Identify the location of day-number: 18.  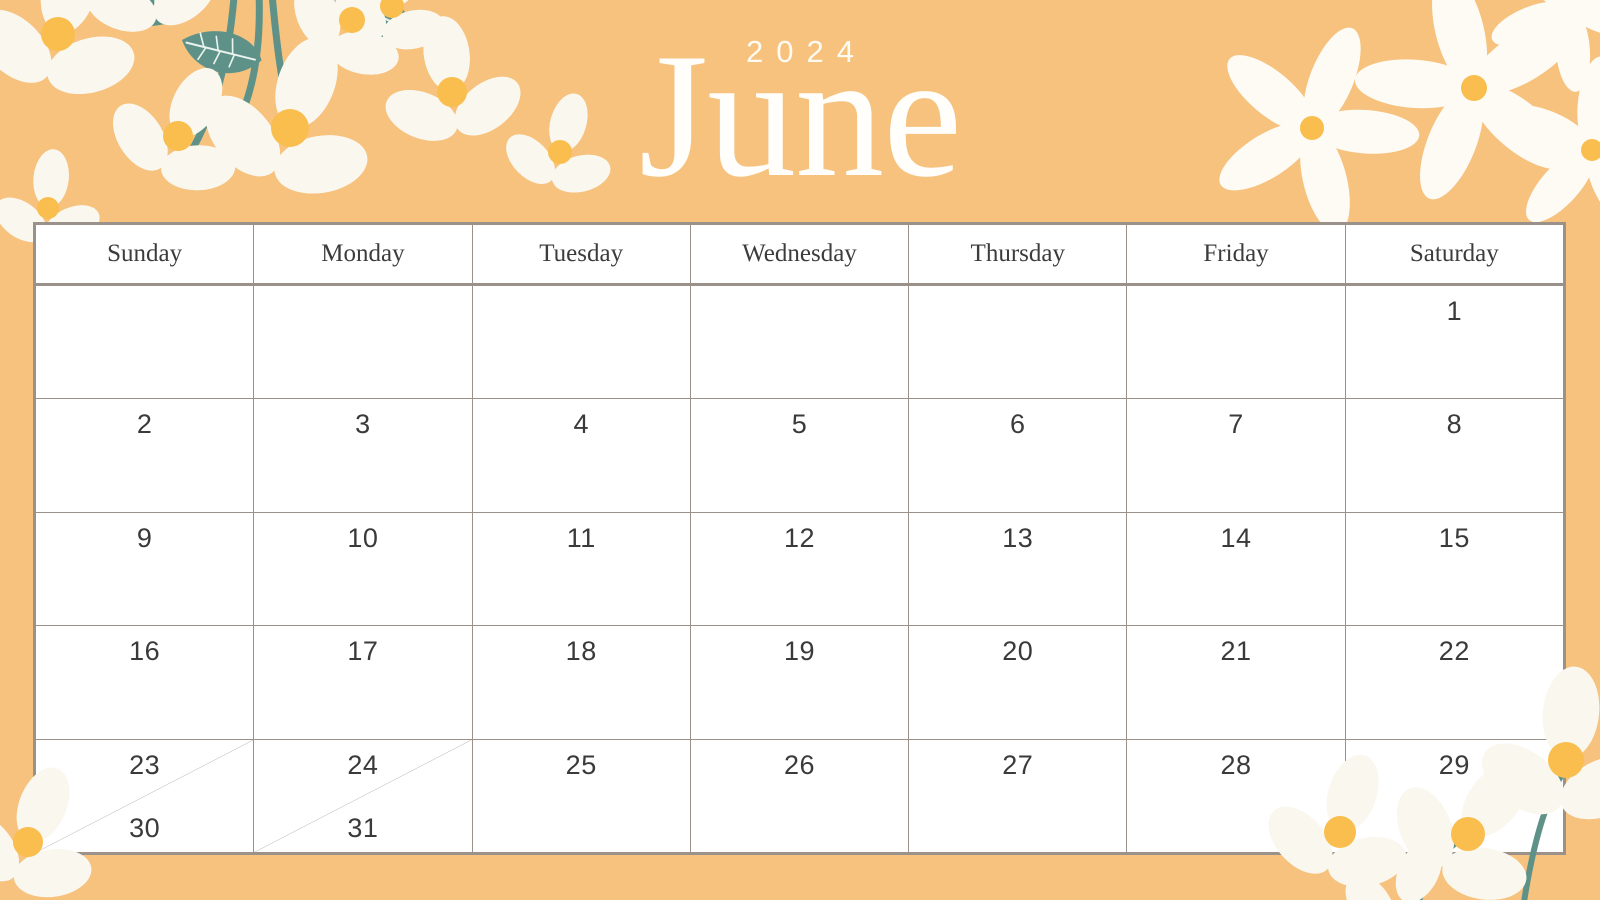
(581, 651).